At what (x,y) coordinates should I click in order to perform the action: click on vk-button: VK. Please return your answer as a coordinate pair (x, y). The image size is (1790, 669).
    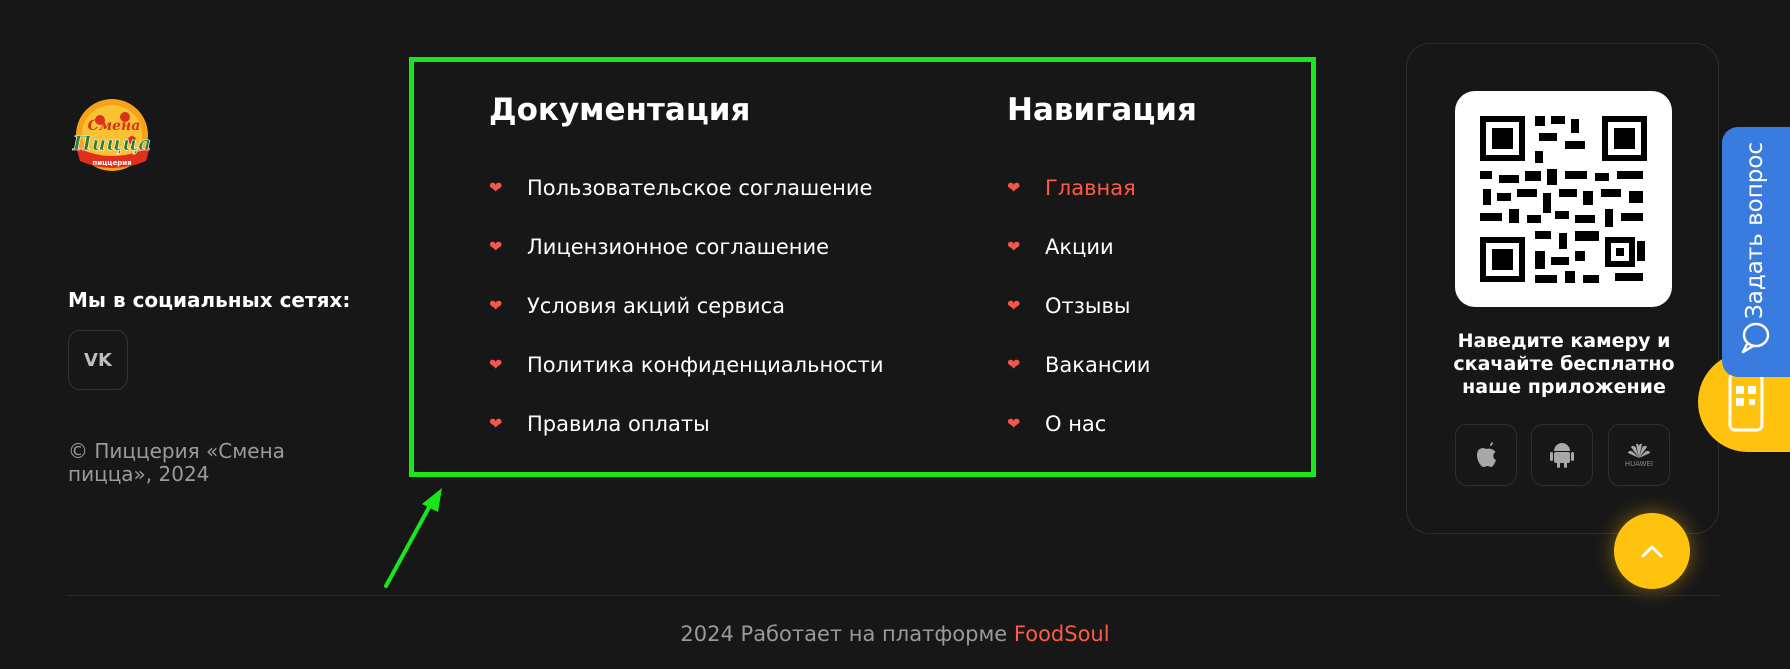
    Looking at the image, I should click on (98, 360).